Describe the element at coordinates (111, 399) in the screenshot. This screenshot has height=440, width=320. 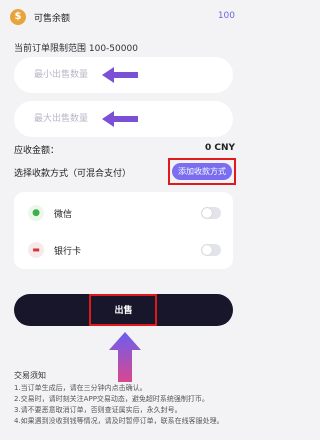
I see `note-item: 2.交易时，请时刻关注APP交易动态，避免超时系统强制打币。` at that location.